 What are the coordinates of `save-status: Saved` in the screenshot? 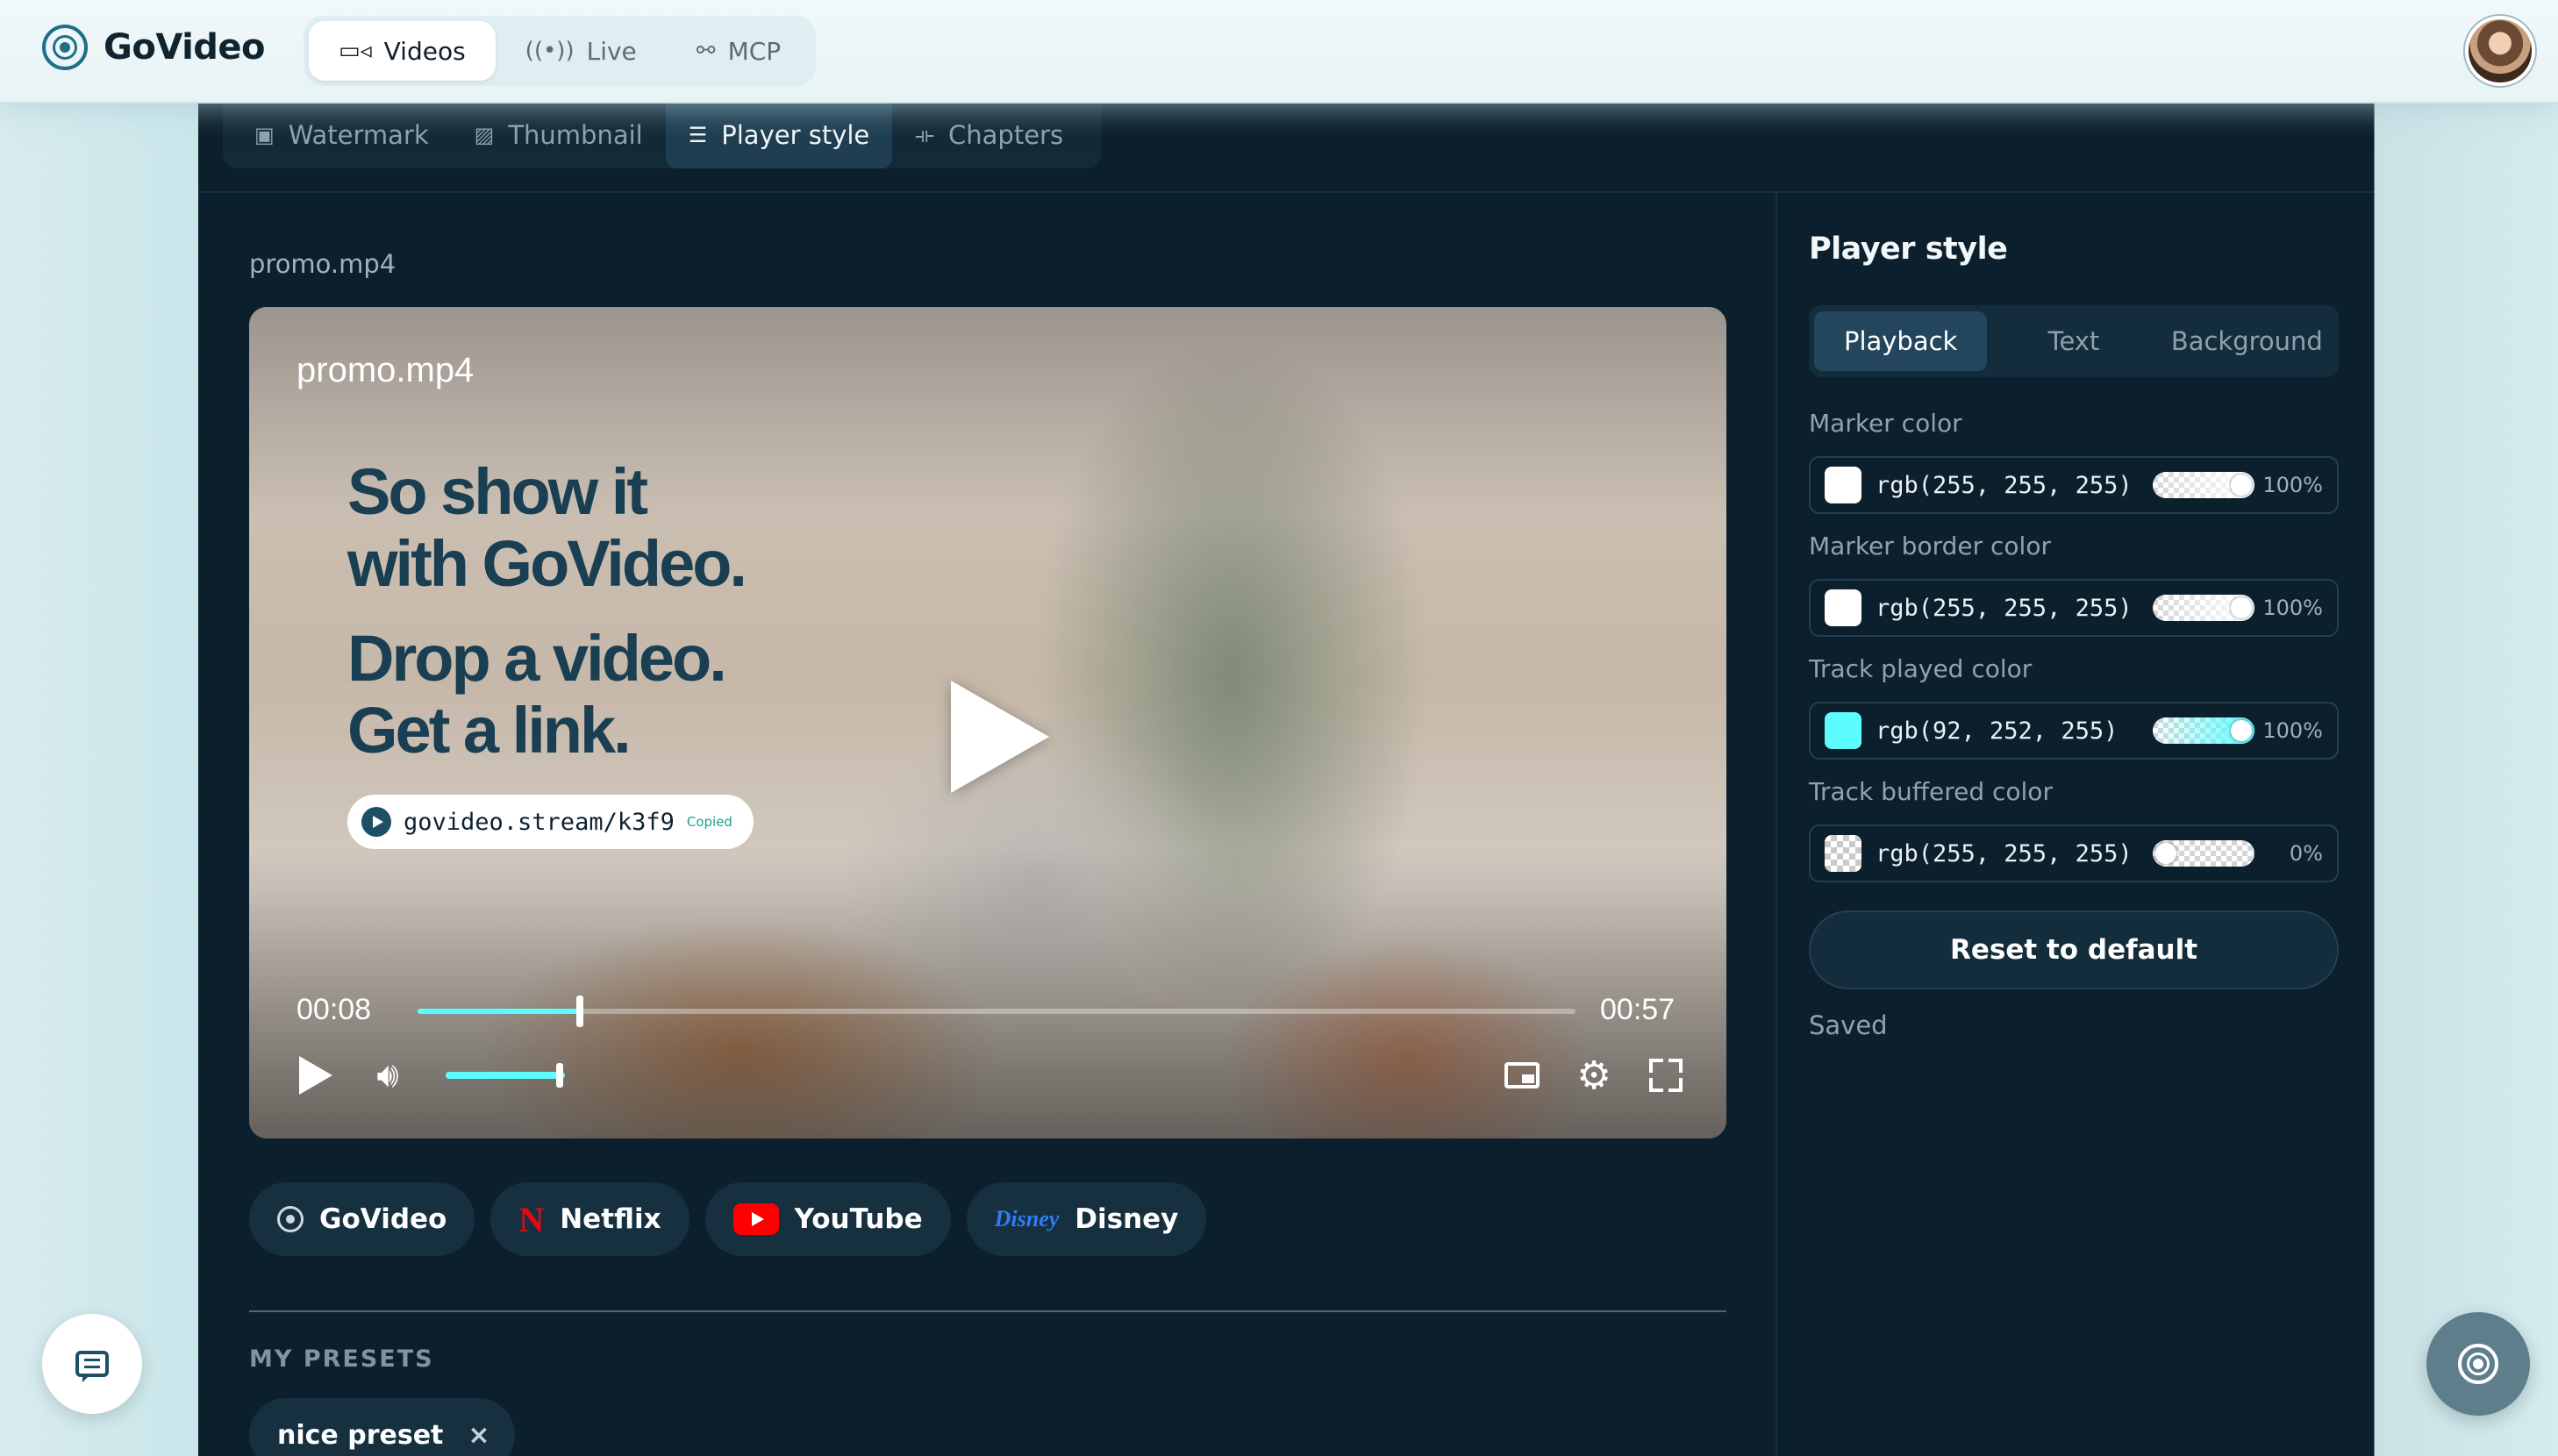 It's located at (1848, 1025).